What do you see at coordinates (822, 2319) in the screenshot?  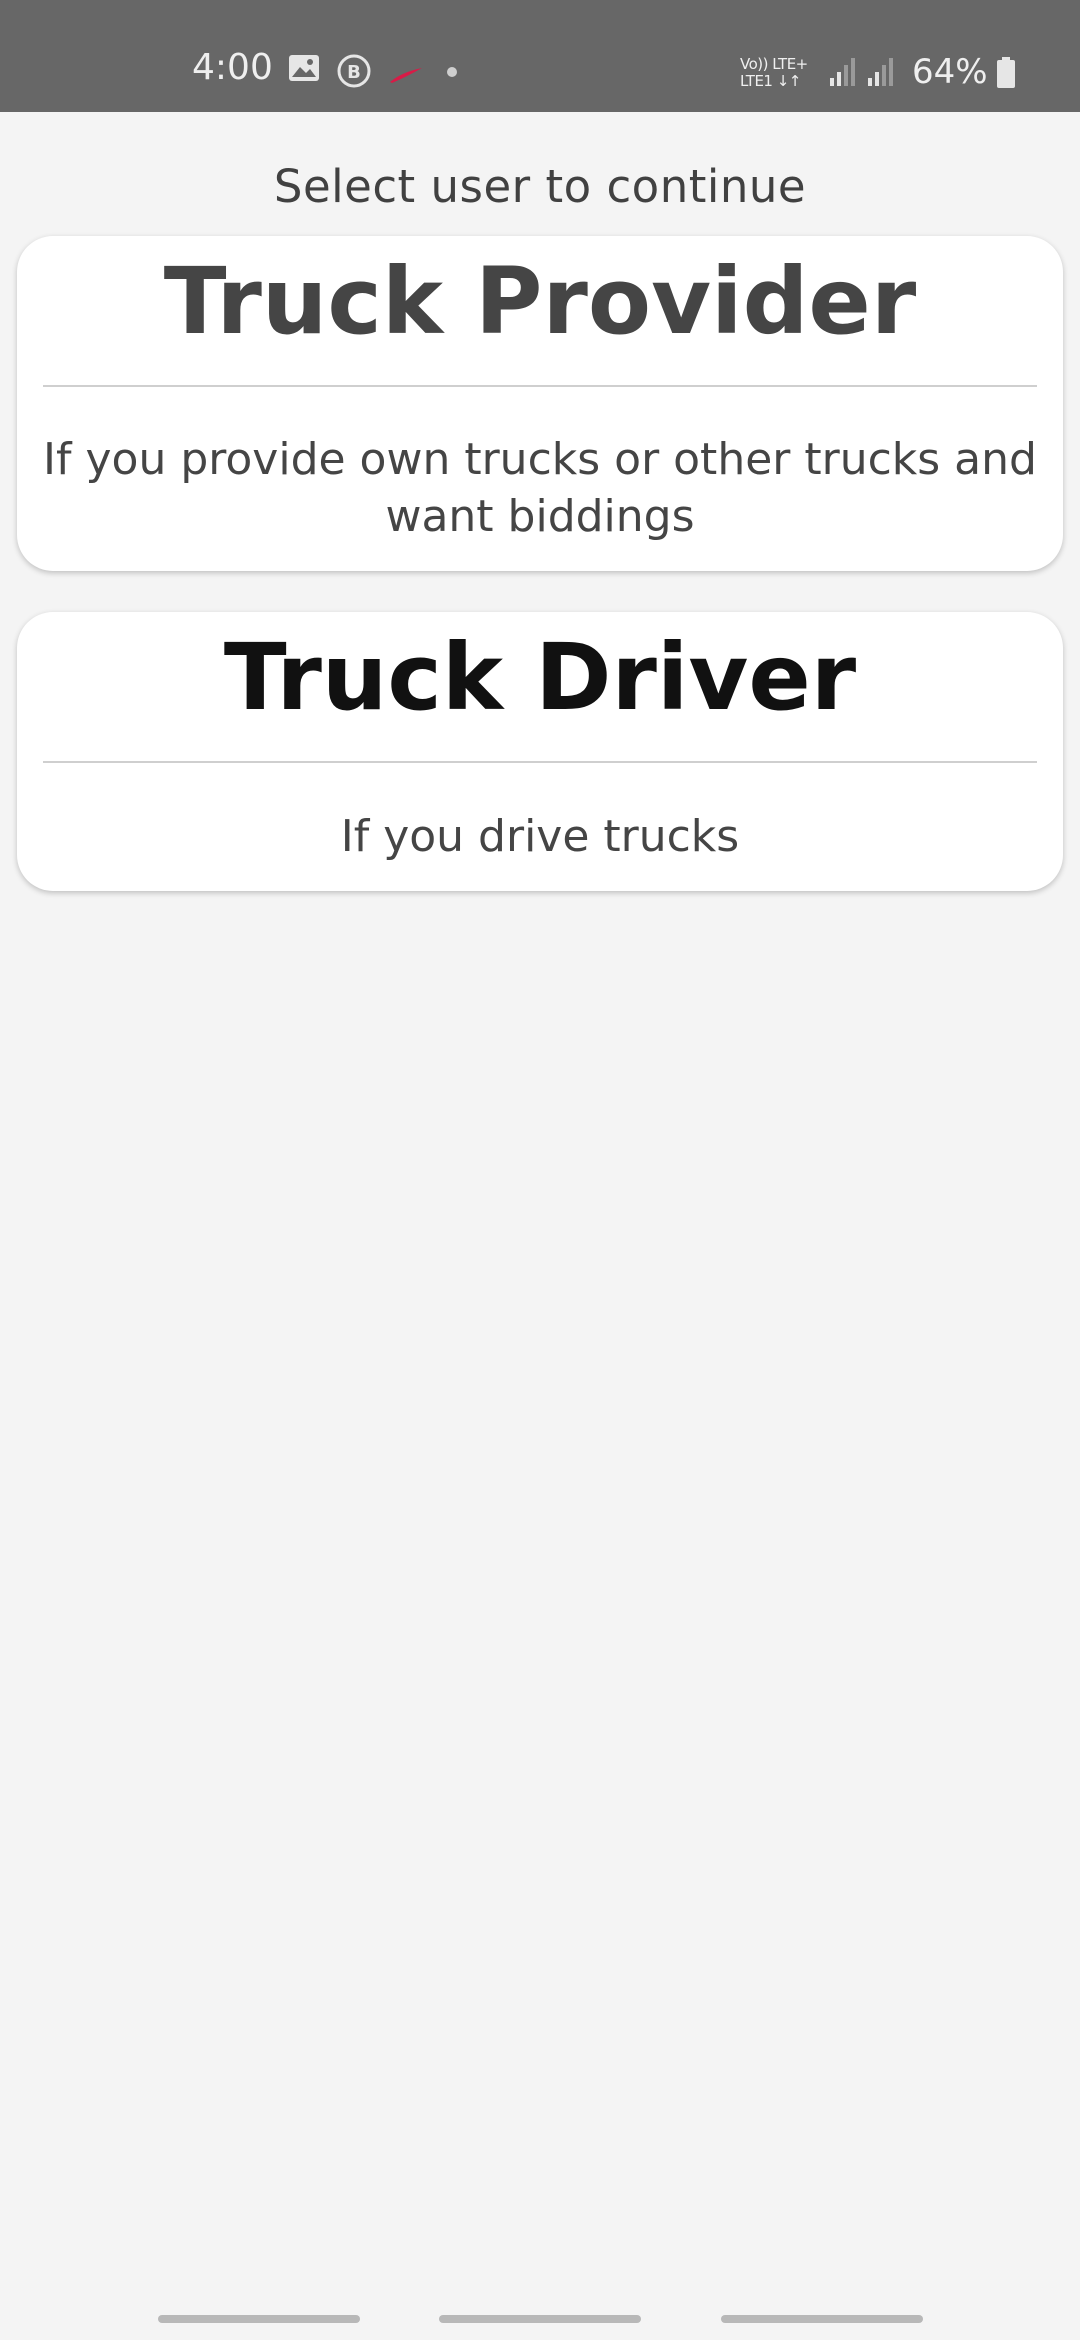 I see `nav-gesture-right` at bounding box center [822, 2319].